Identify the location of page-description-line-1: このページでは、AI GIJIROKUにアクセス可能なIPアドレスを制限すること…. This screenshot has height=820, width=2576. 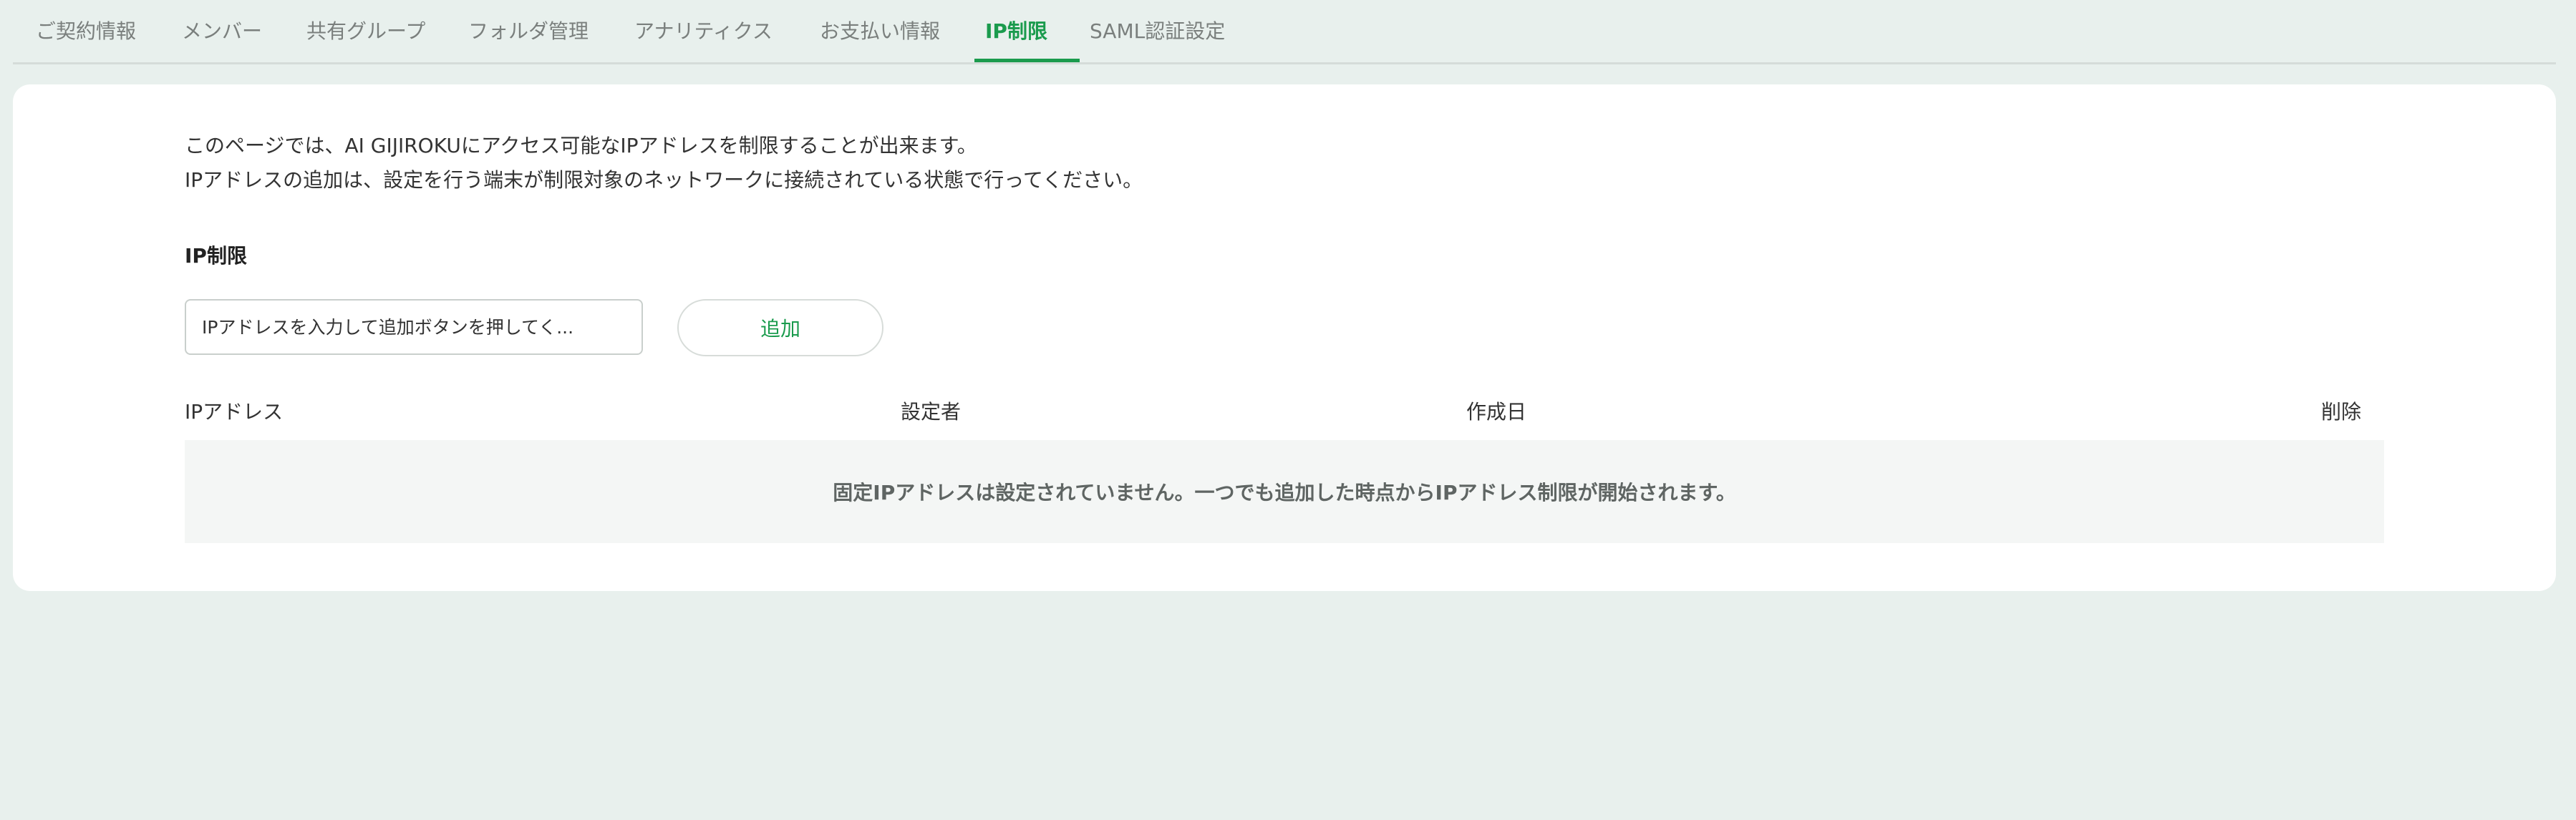
(581, 145).